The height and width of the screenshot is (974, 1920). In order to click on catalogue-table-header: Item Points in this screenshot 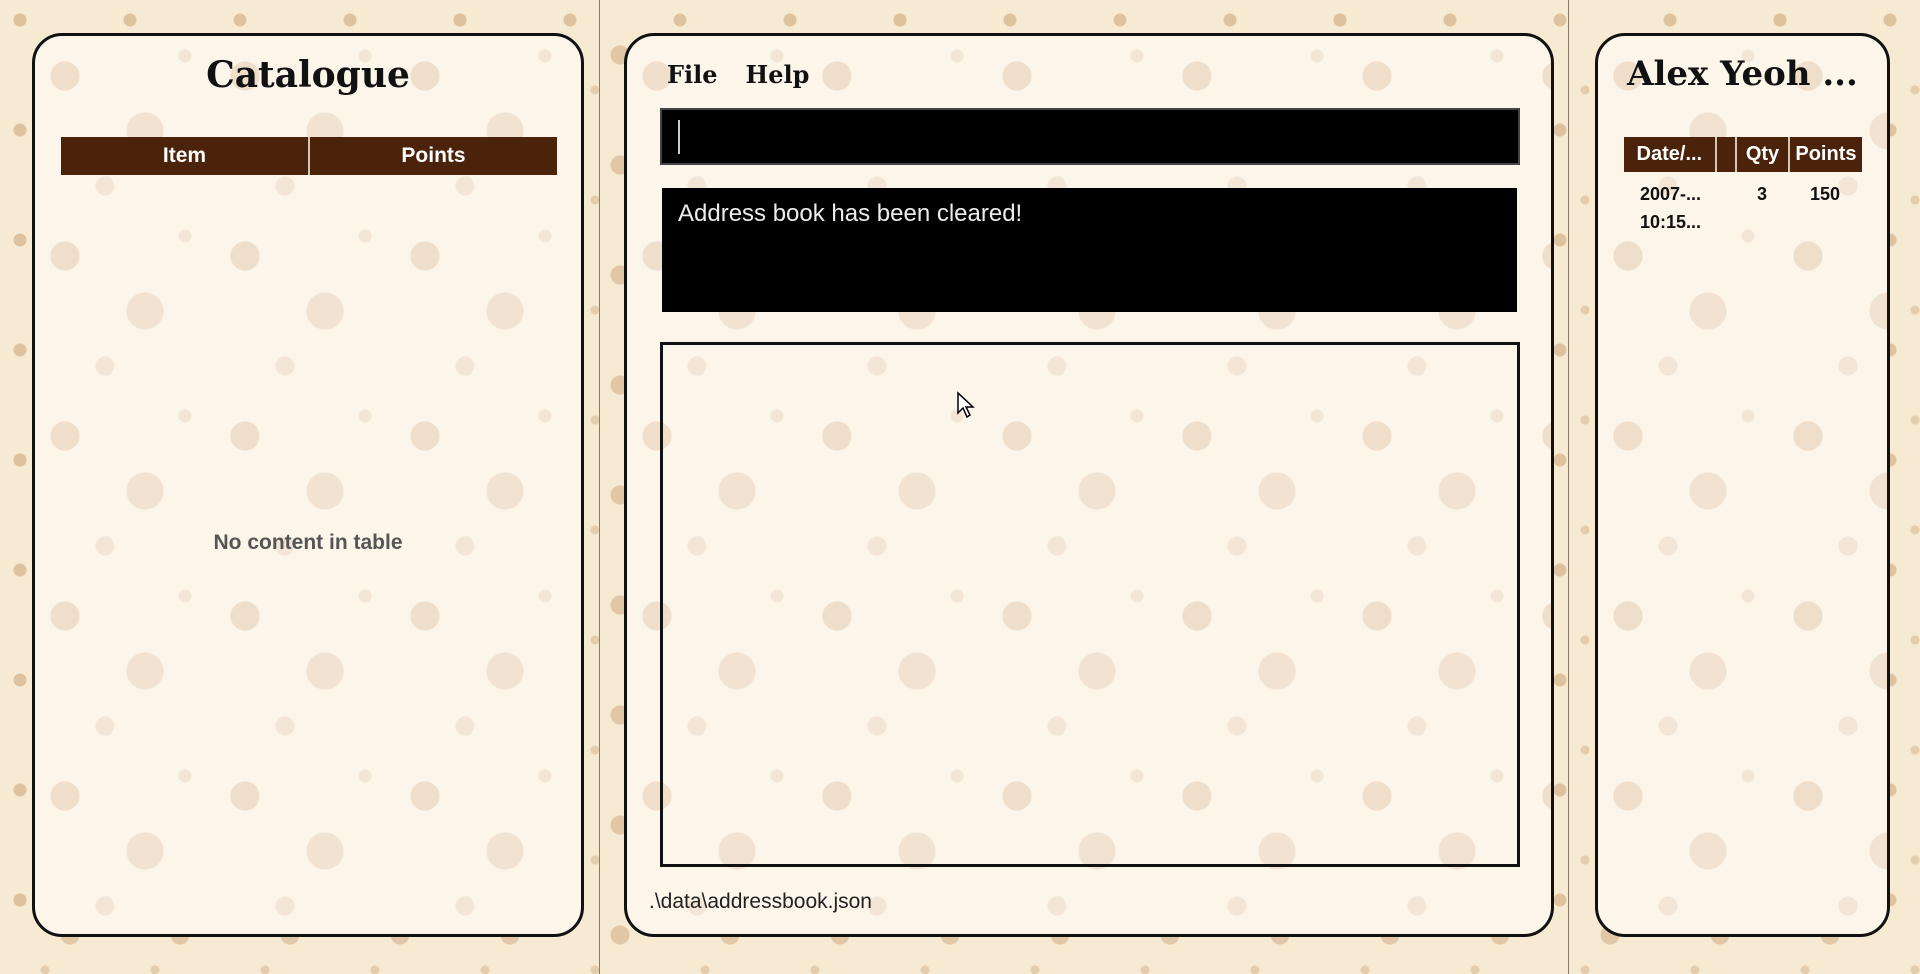, I will do `click(309, 156)`.